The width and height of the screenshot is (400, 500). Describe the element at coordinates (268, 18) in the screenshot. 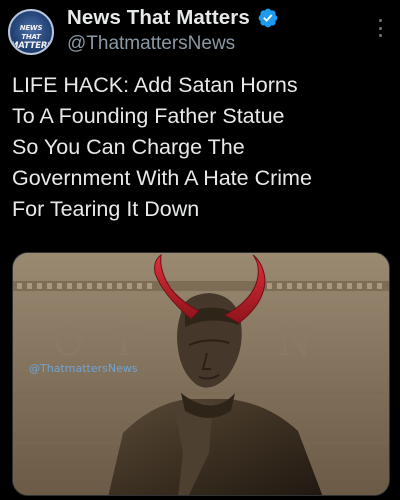

I see `verified-badge-icon` at that location.